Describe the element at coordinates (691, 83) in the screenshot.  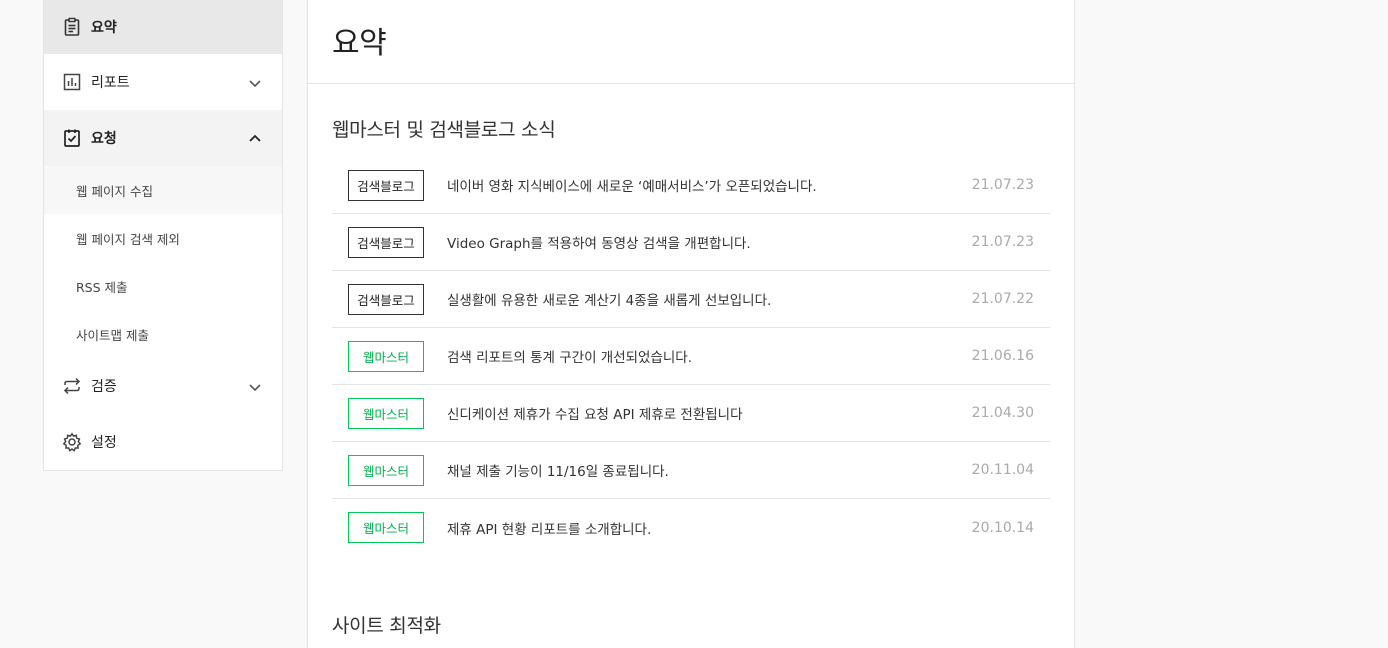
I see `title-divider` at that location.